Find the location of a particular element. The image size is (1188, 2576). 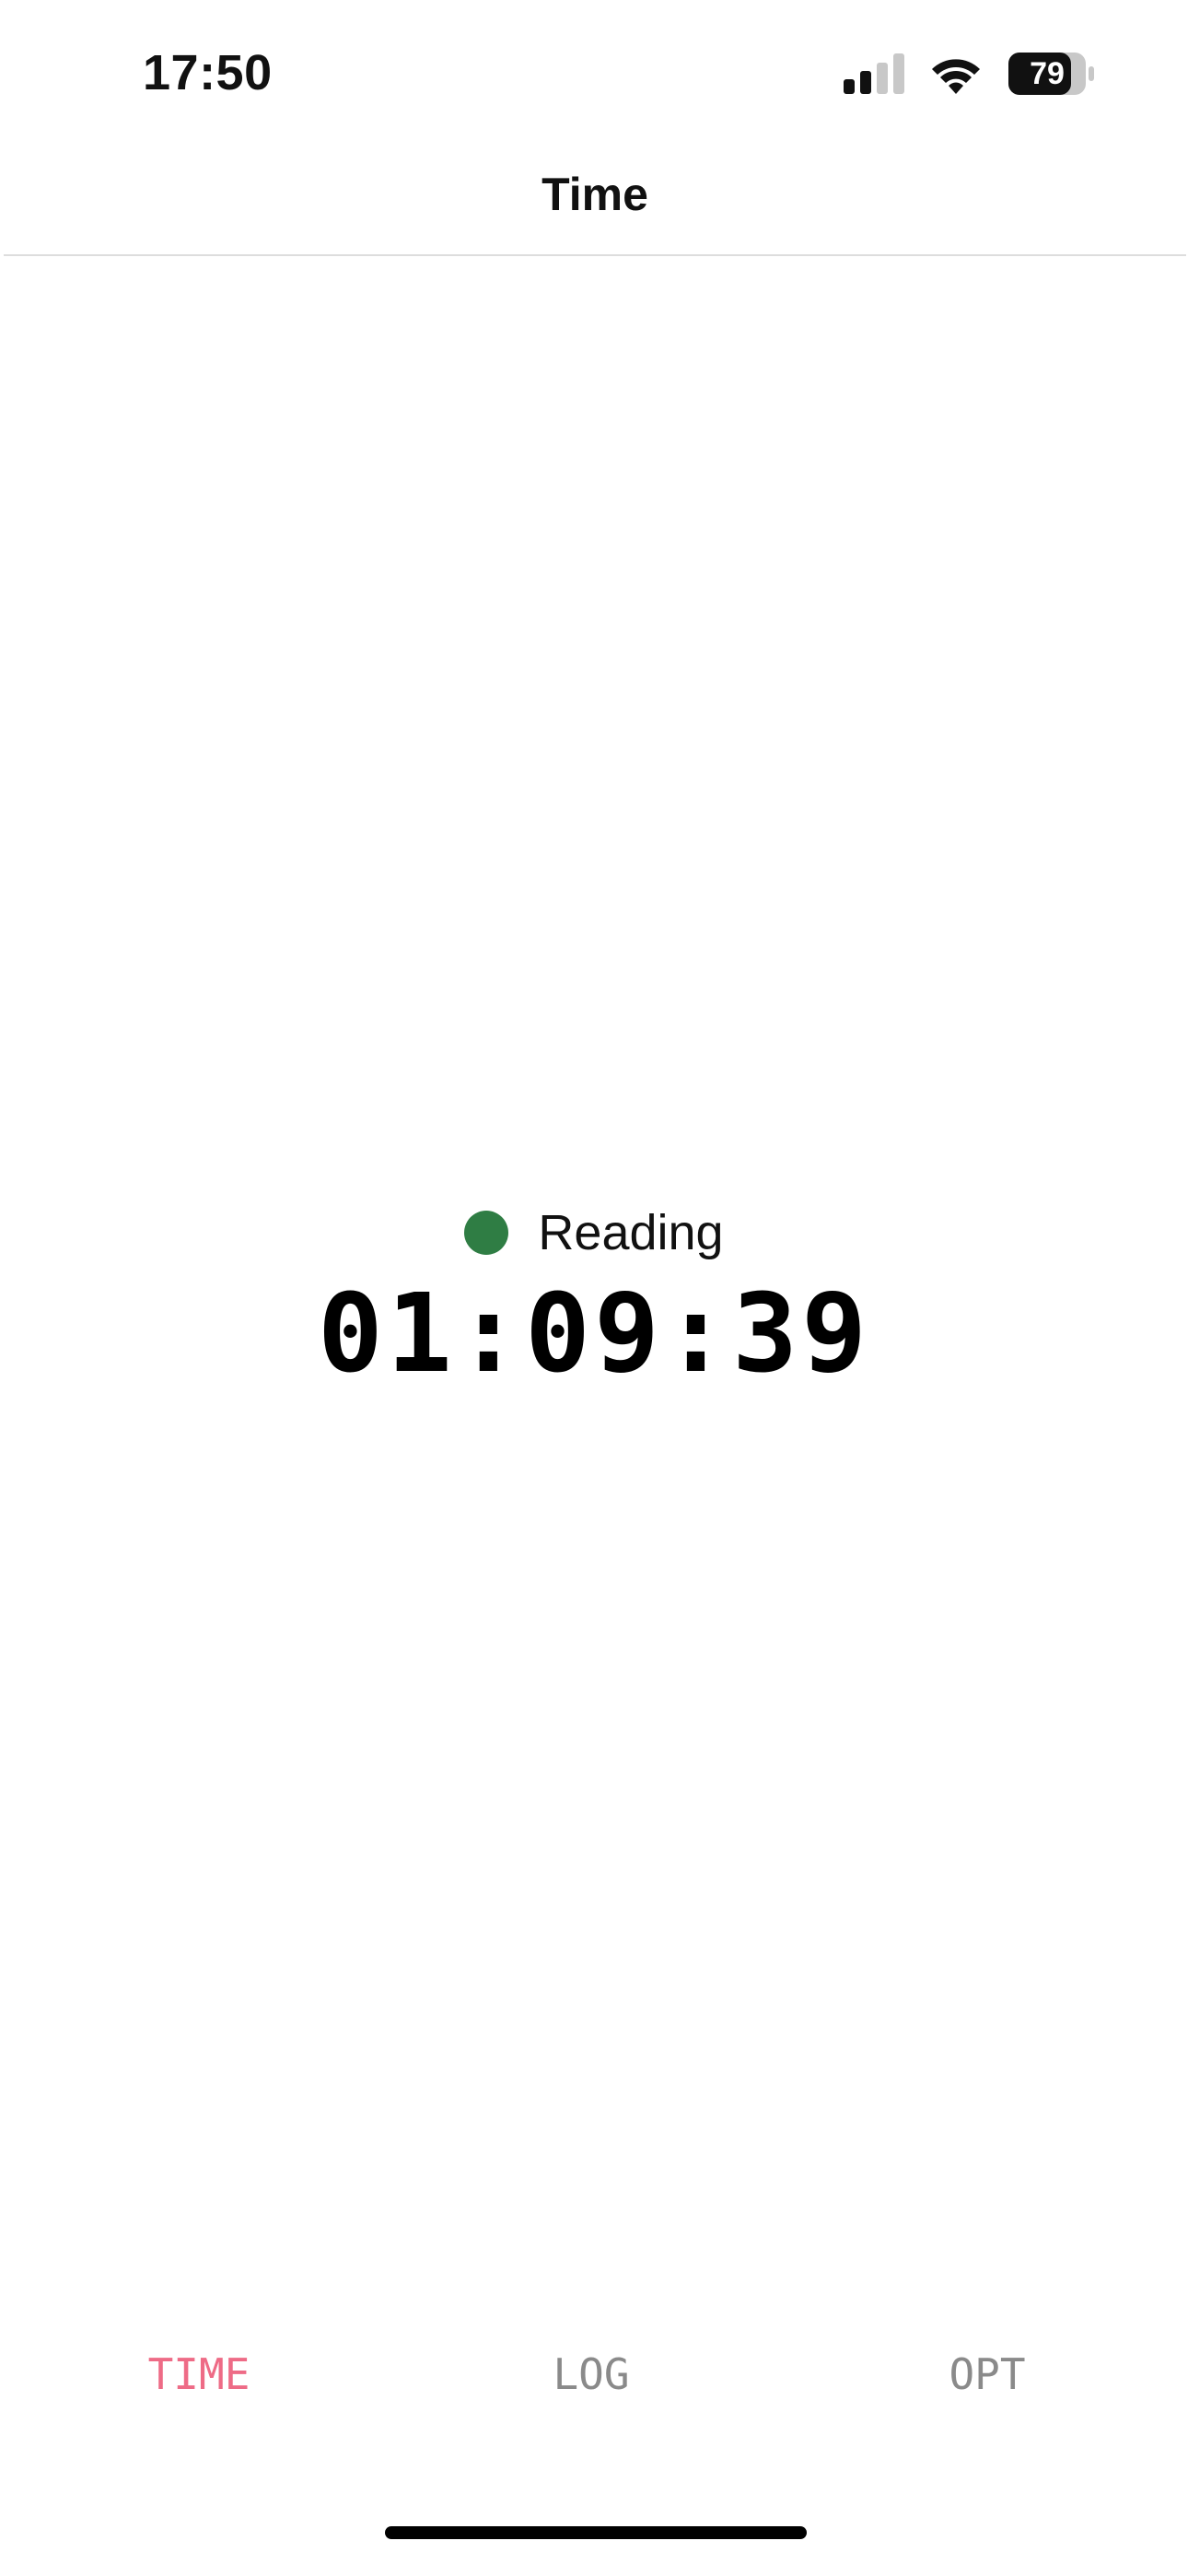

status-icons: 79 is located at coordinates (970, 73).